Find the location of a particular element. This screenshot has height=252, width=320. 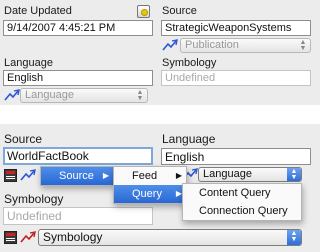

menu-item-source-label: Source is located at coordinates (76, 176).